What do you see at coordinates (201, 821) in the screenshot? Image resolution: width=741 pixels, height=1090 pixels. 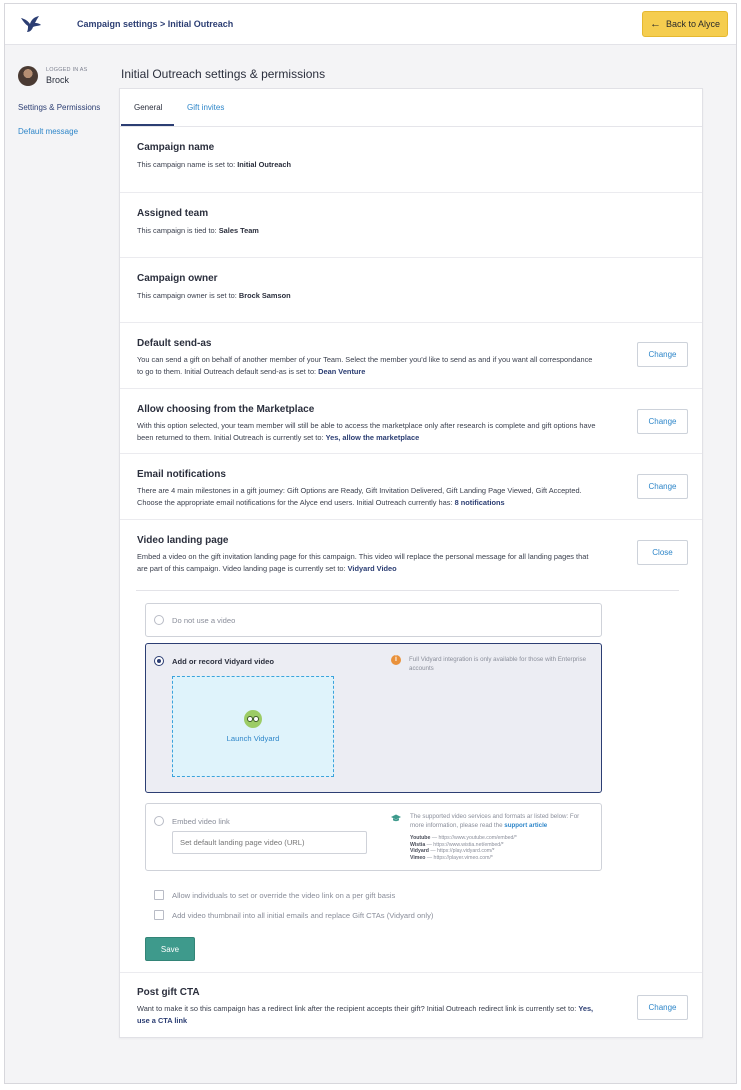 I see `embed-video-label: Embed video link` at bounding box center [201, 821].